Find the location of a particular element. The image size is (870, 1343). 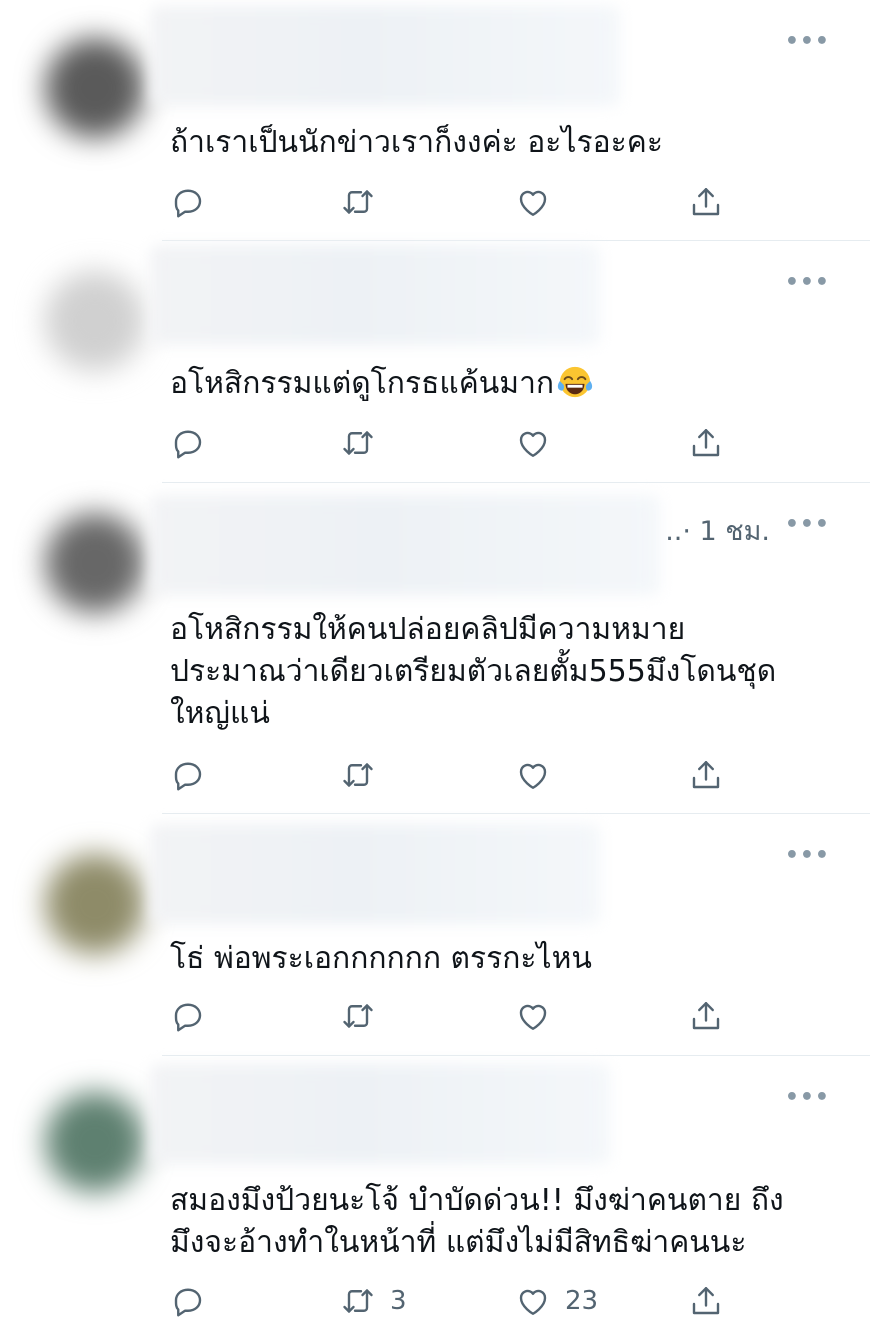

tweet-timestamp: ..· 1 ชม. is located at coordinates (717, 530).